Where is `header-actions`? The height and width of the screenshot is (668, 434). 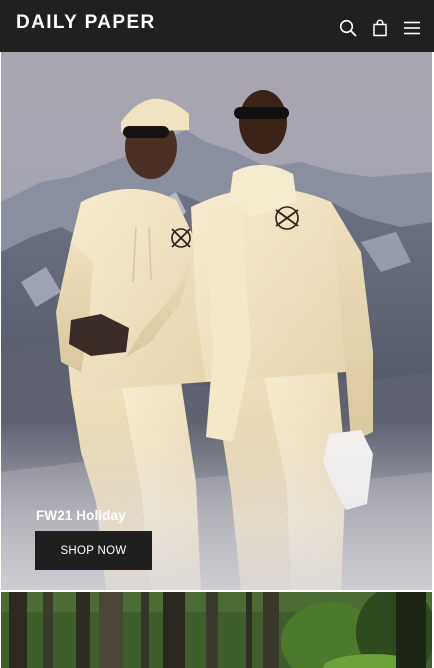
header-actions is located at coordinates (380, 28).